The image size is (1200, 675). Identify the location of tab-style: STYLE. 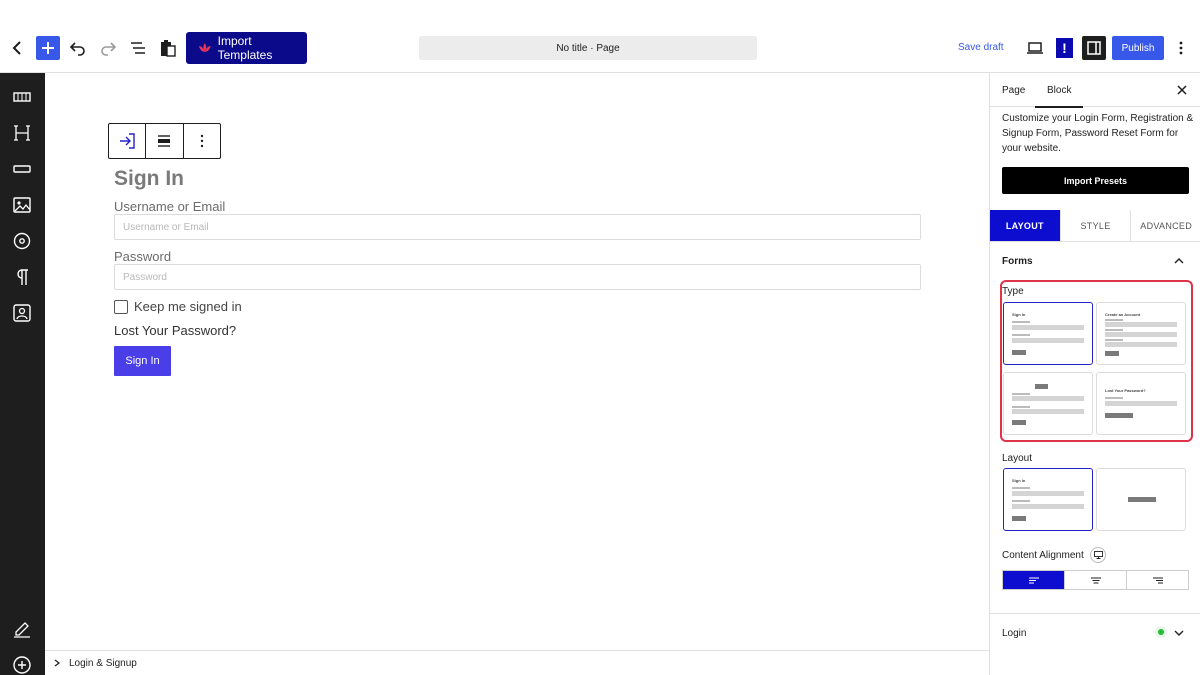
(1096, 225).